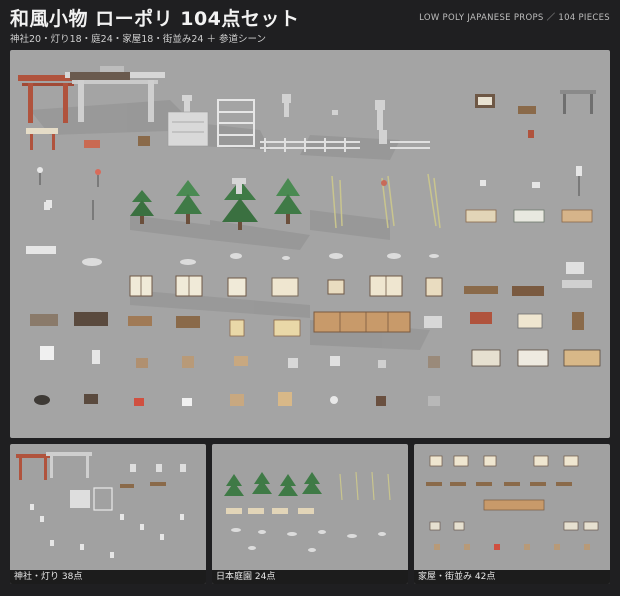  I want to click on thumbnail-3-render, so click(512, 502).